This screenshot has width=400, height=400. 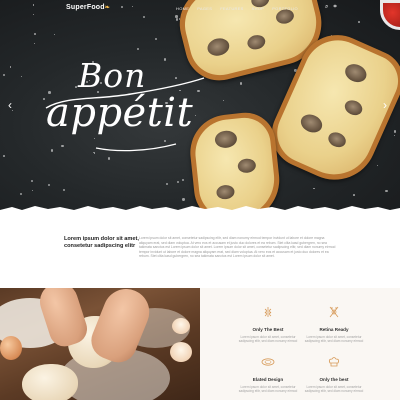 I want to click on nav-item-shop: Shop, so click(x=258, y=8).